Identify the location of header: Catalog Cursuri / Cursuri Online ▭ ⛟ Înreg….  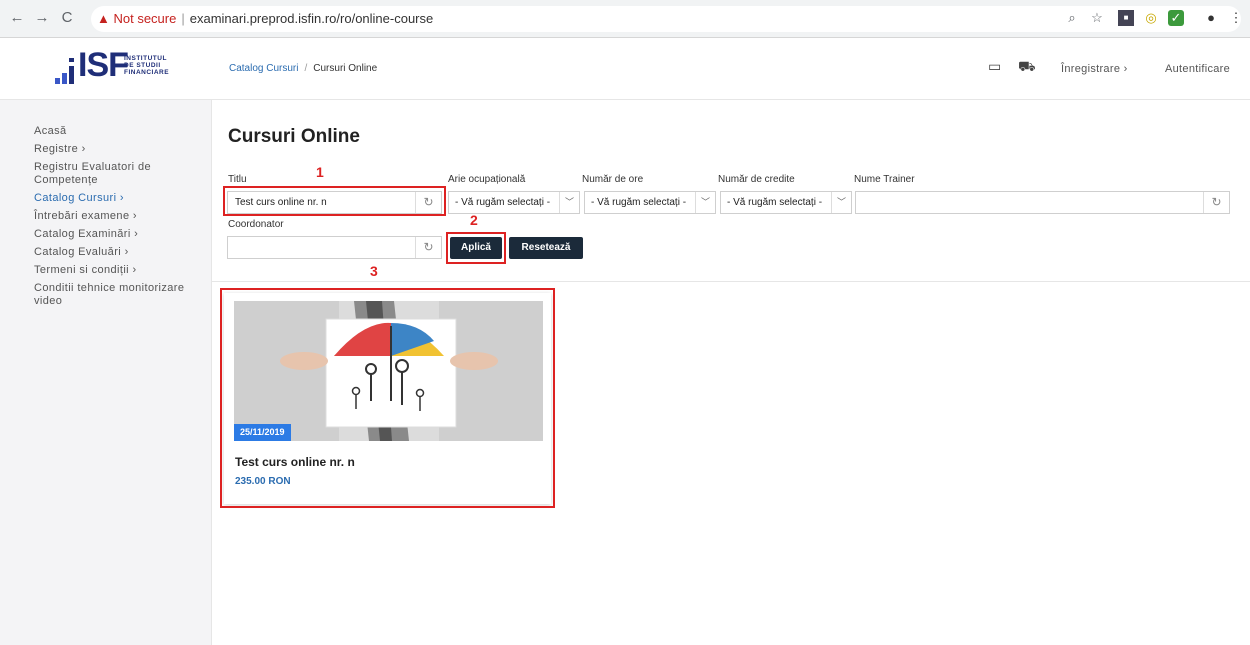
(731, 69).